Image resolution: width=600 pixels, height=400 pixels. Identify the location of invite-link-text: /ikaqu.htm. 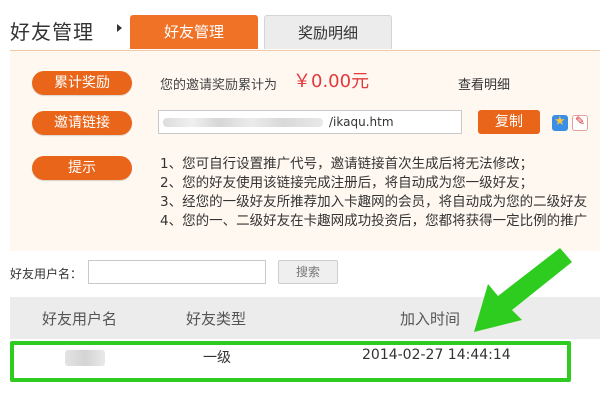
(361, 122).